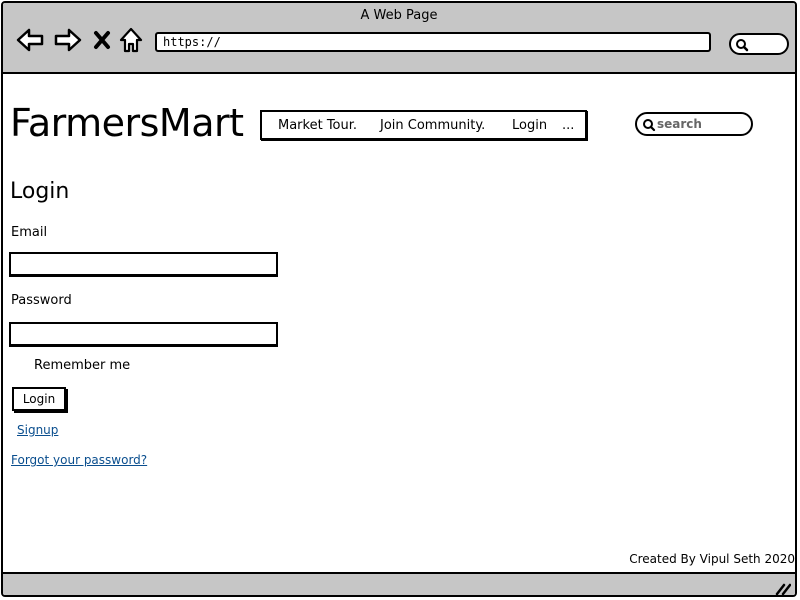 This screenshot has width=800, height=600. I want to click on back-arrow-icon, so click(30, 40).